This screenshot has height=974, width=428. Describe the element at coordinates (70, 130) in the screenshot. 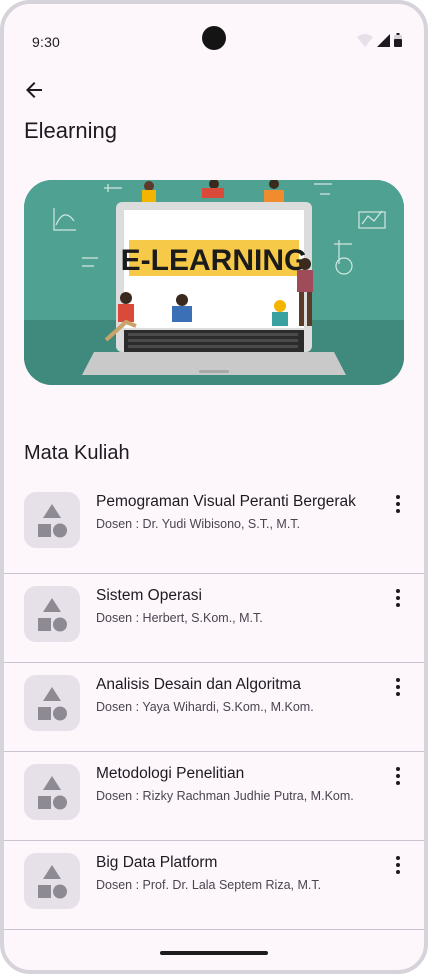

I see `page-title: Elearning` at that location.